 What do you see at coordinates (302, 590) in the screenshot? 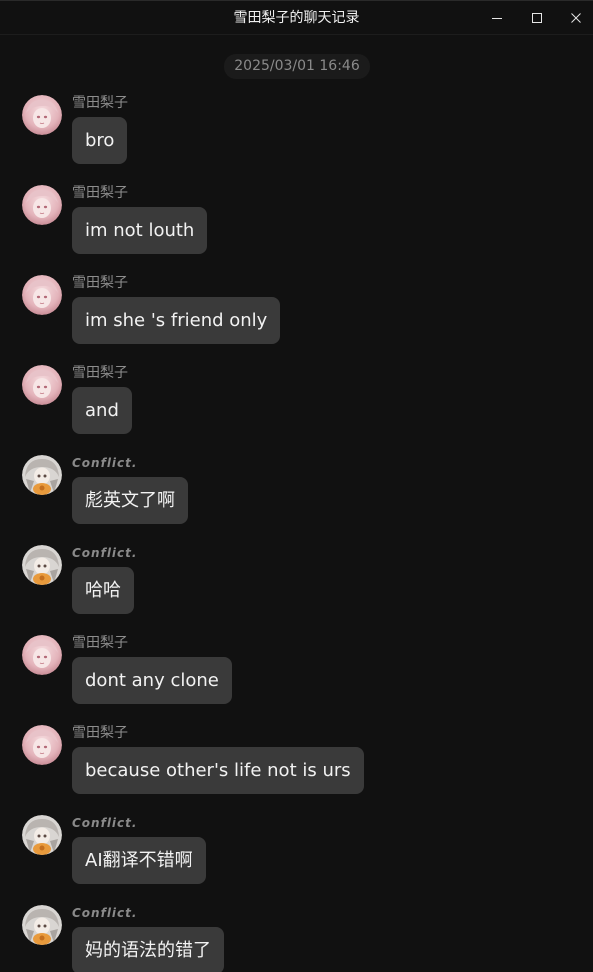
I see `message-item: Conflict. 哈哈` at bounding box center [302, 590].